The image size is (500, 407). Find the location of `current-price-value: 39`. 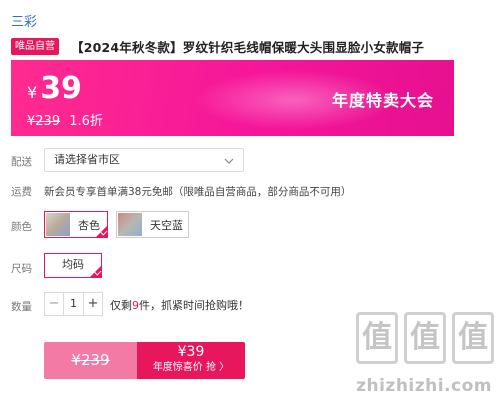

current-price-value: 39 is located at coordinates (61, 88).